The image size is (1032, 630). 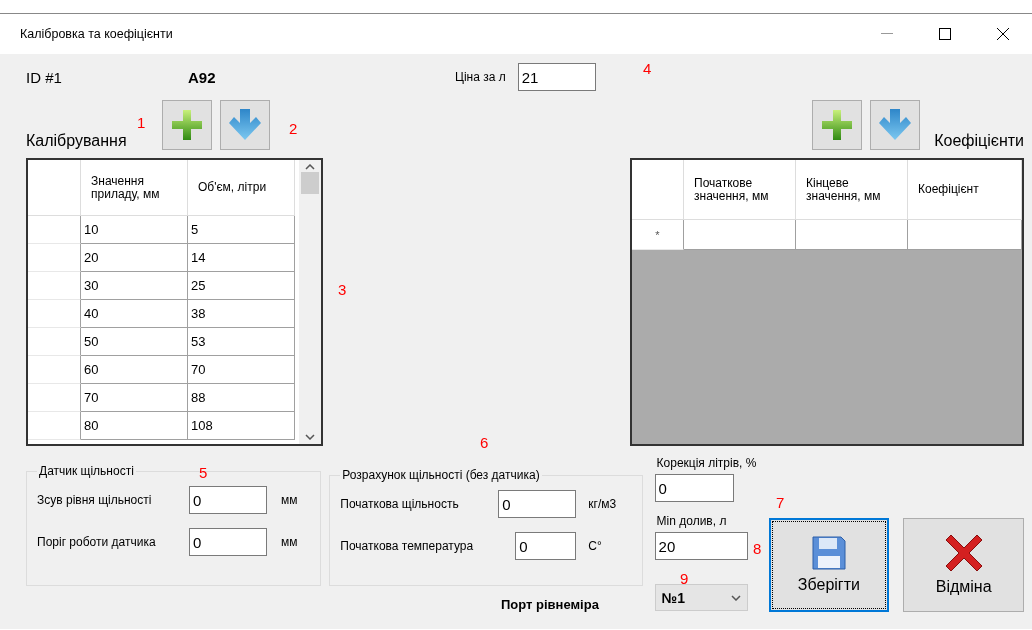 What do you see at coordinates (602, 504) in the screenshot?
I see `unit-label: кг/м3` at bounding box center [602, 504].